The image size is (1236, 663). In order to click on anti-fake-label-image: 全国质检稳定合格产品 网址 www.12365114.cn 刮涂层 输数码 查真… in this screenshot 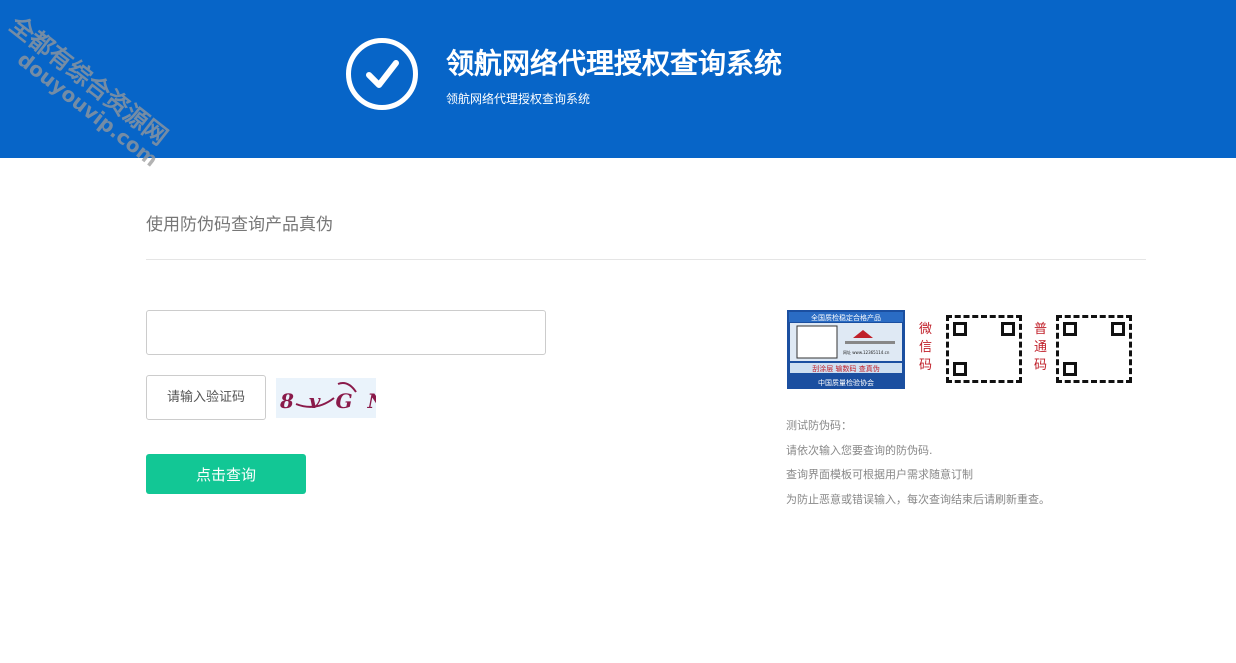, I will do `click(846, 349)`.